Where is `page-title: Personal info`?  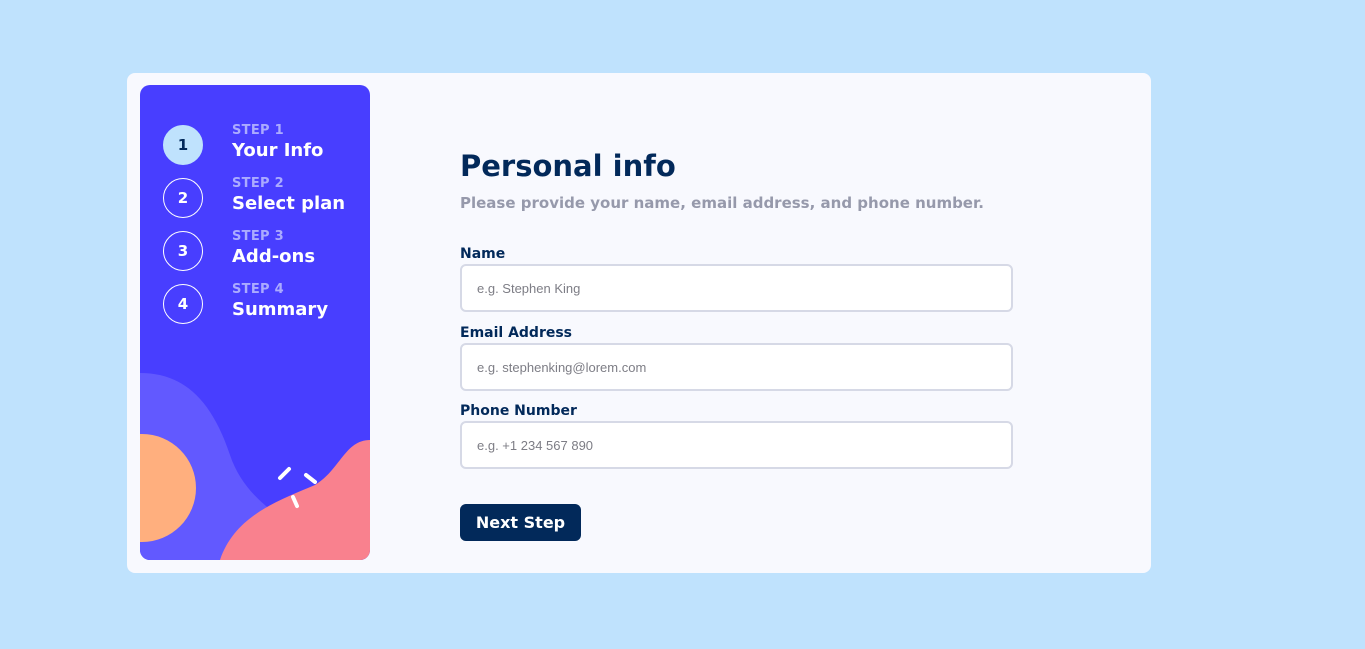
page-title: Personal info is located at coordinates (568, 166).